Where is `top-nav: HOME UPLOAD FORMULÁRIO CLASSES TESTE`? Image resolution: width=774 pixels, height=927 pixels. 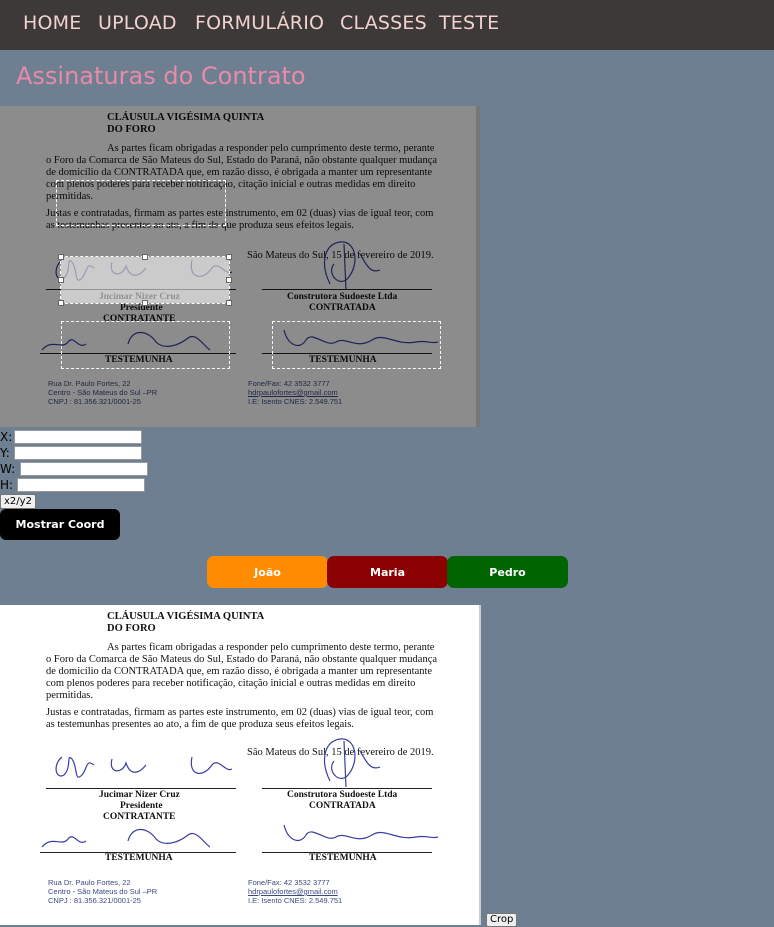 top-nav: HOME UPLOAD FORMULÁRIO CLASSES TESTE is located at coordinates (387, 25).